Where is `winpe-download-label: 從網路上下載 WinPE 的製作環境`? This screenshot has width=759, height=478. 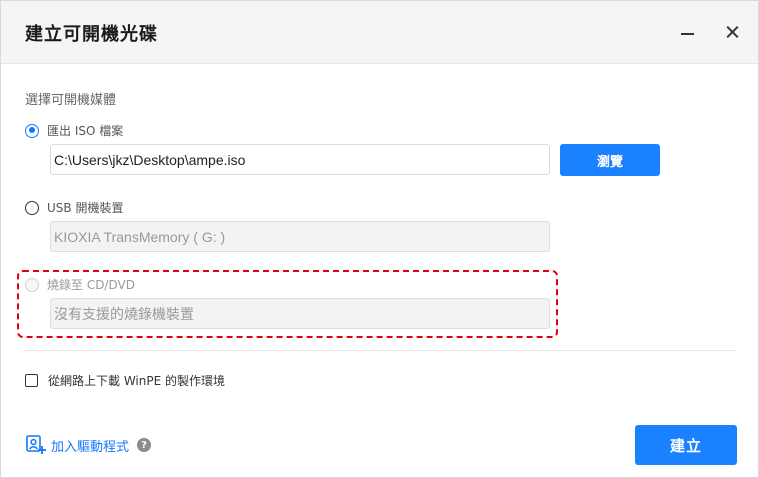
winpe-download-label: 從網路上下載 WinPE 的製作環境 is located at coordinates (136, 381).